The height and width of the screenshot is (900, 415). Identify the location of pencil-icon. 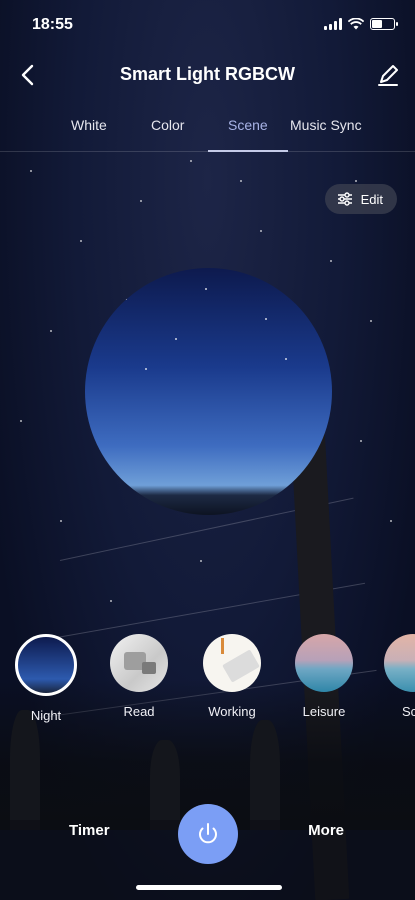
(388, 75).